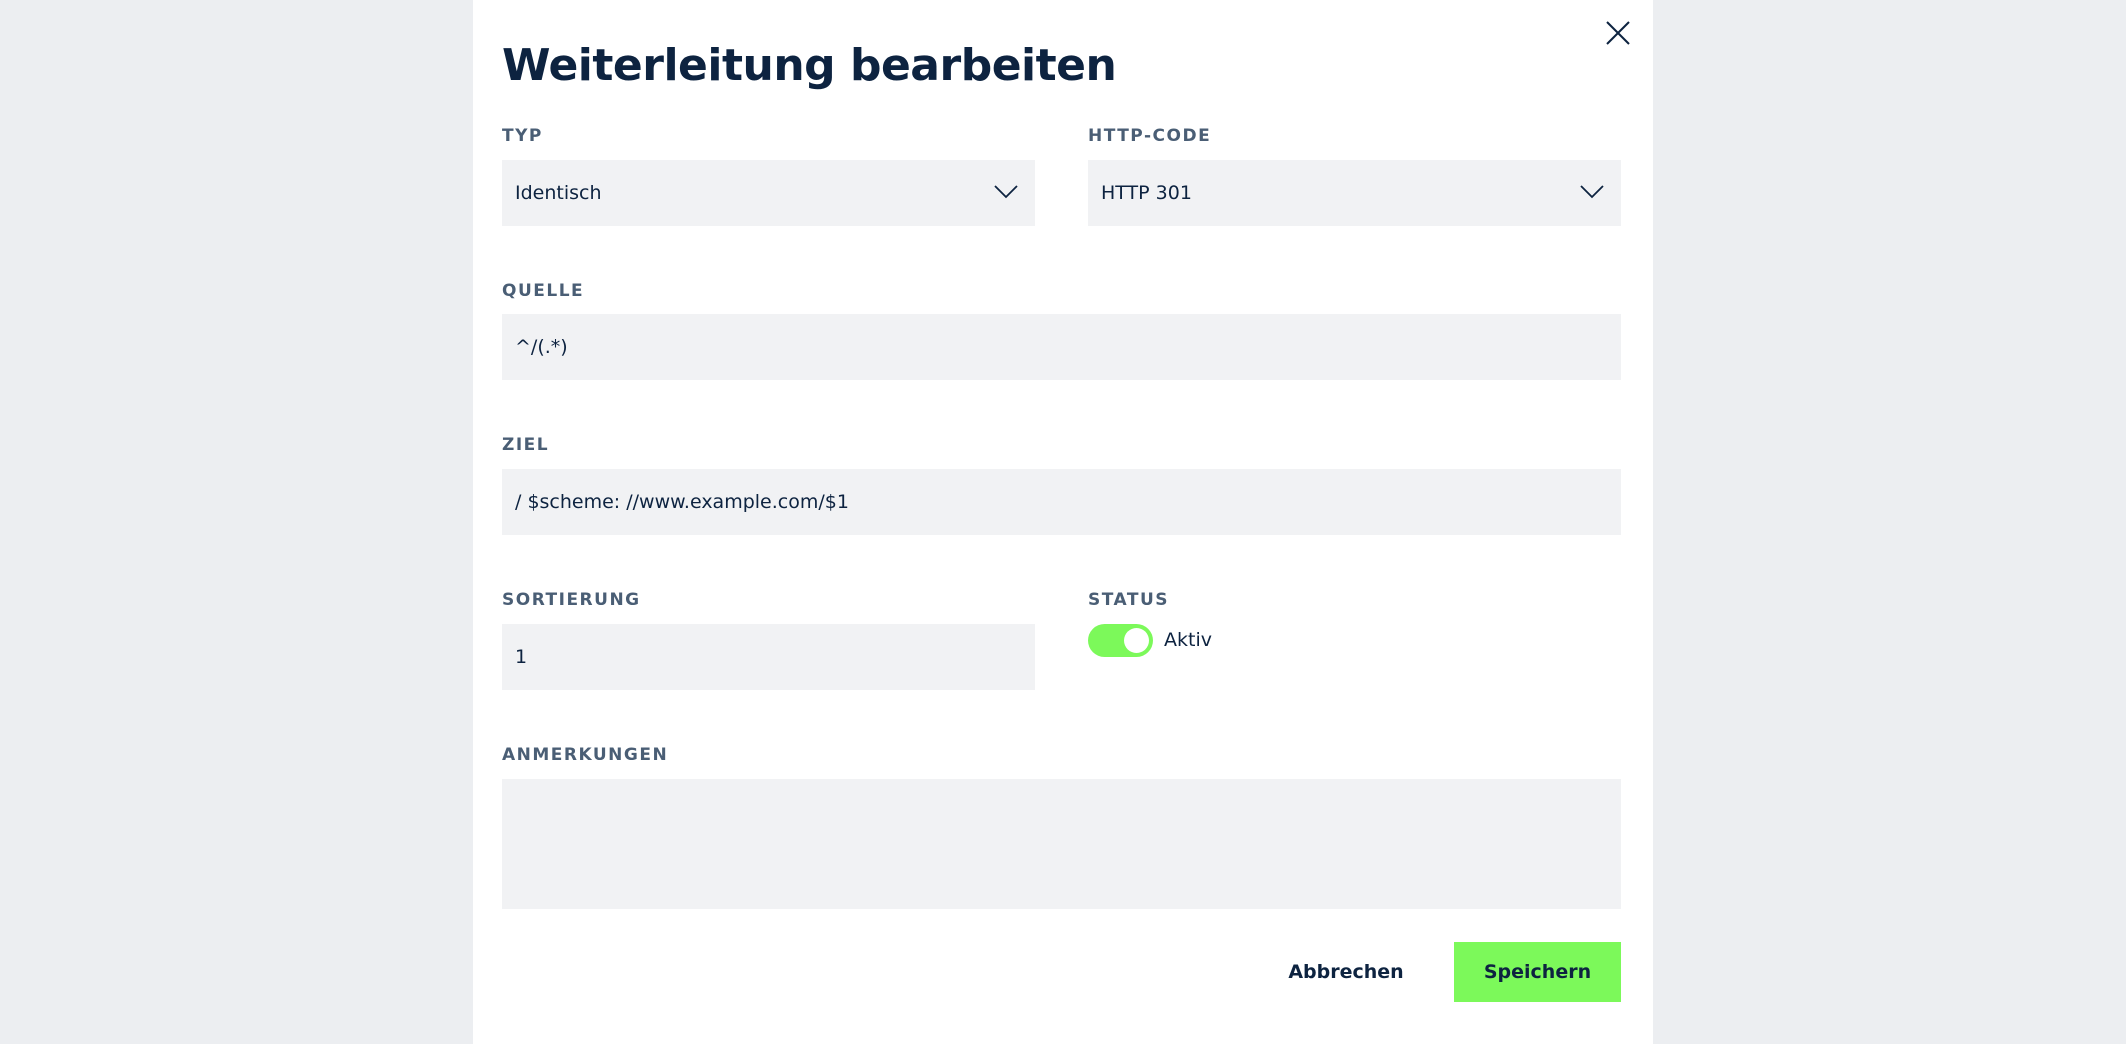  Describe the element at coordinates (1136, 640) in the screenshot. I see `toggle-knob` at that location.